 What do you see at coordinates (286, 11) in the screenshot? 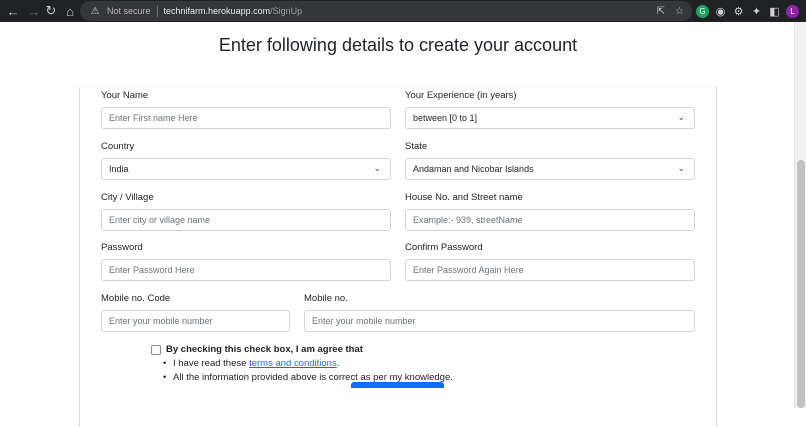
I see `url-path: /SignUp` at bounding box center [286, 11].